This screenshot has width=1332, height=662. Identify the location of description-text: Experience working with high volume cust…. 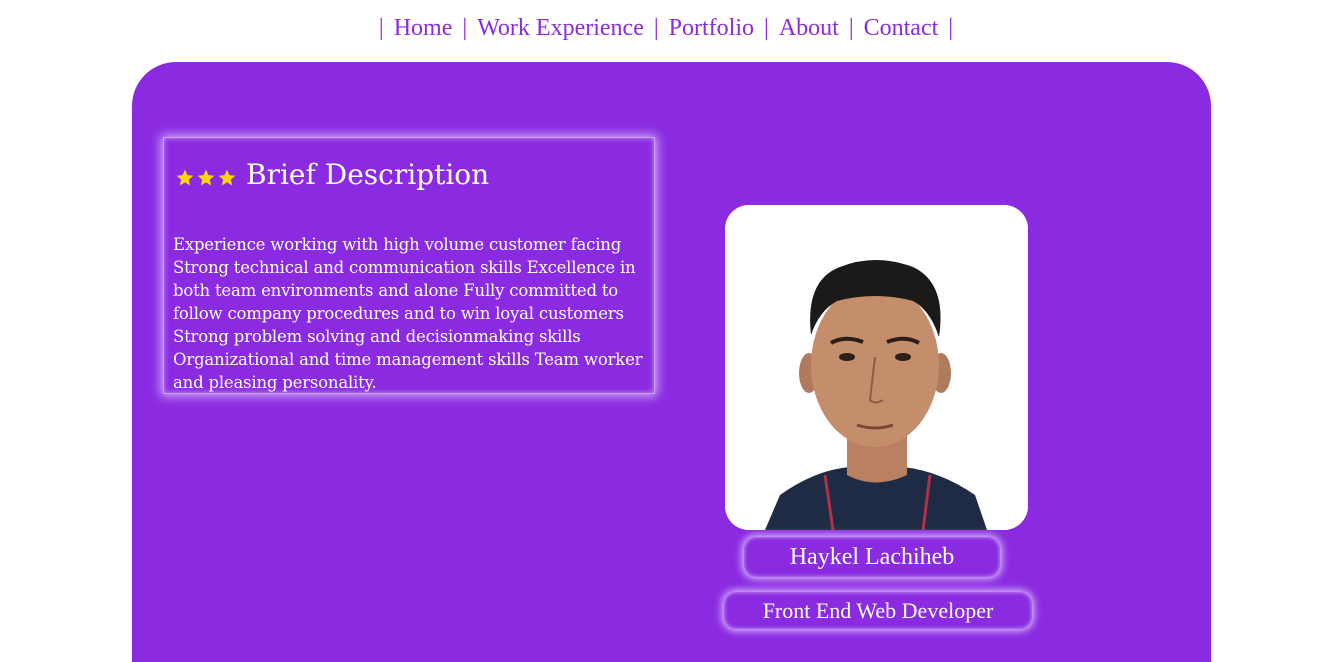
(408, 313).